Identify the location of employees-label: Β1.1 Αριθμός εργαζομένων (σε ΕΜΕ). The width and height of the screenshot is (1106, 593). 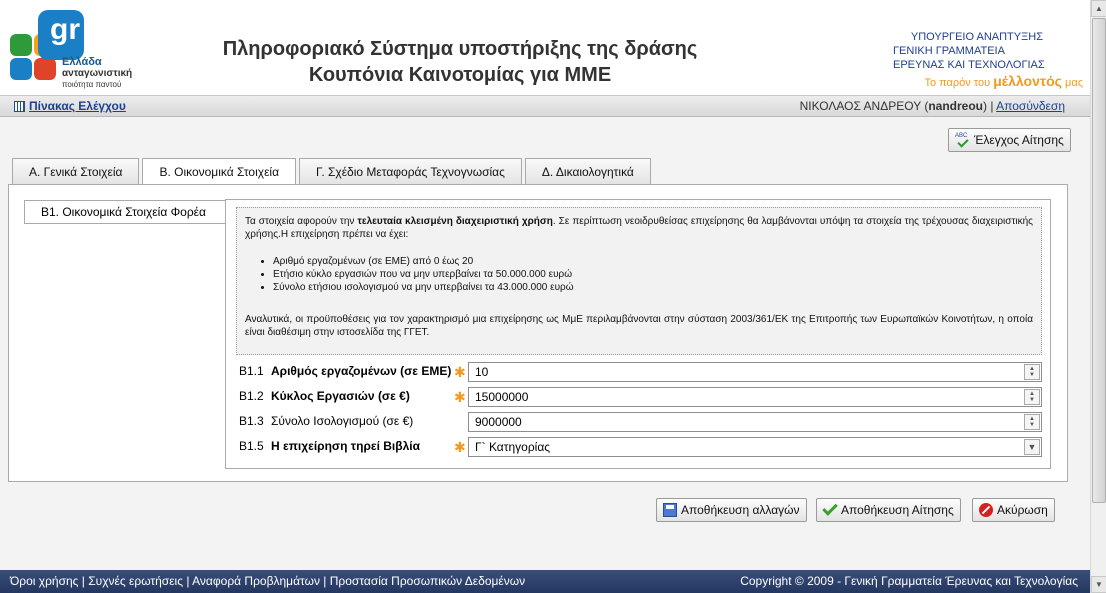
(345, 371).